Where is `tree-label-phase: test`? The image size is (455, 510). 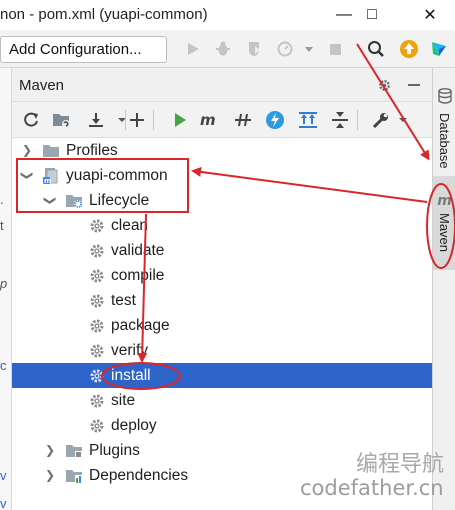
tree-label-phase: test is located at coordinates (123, 300).